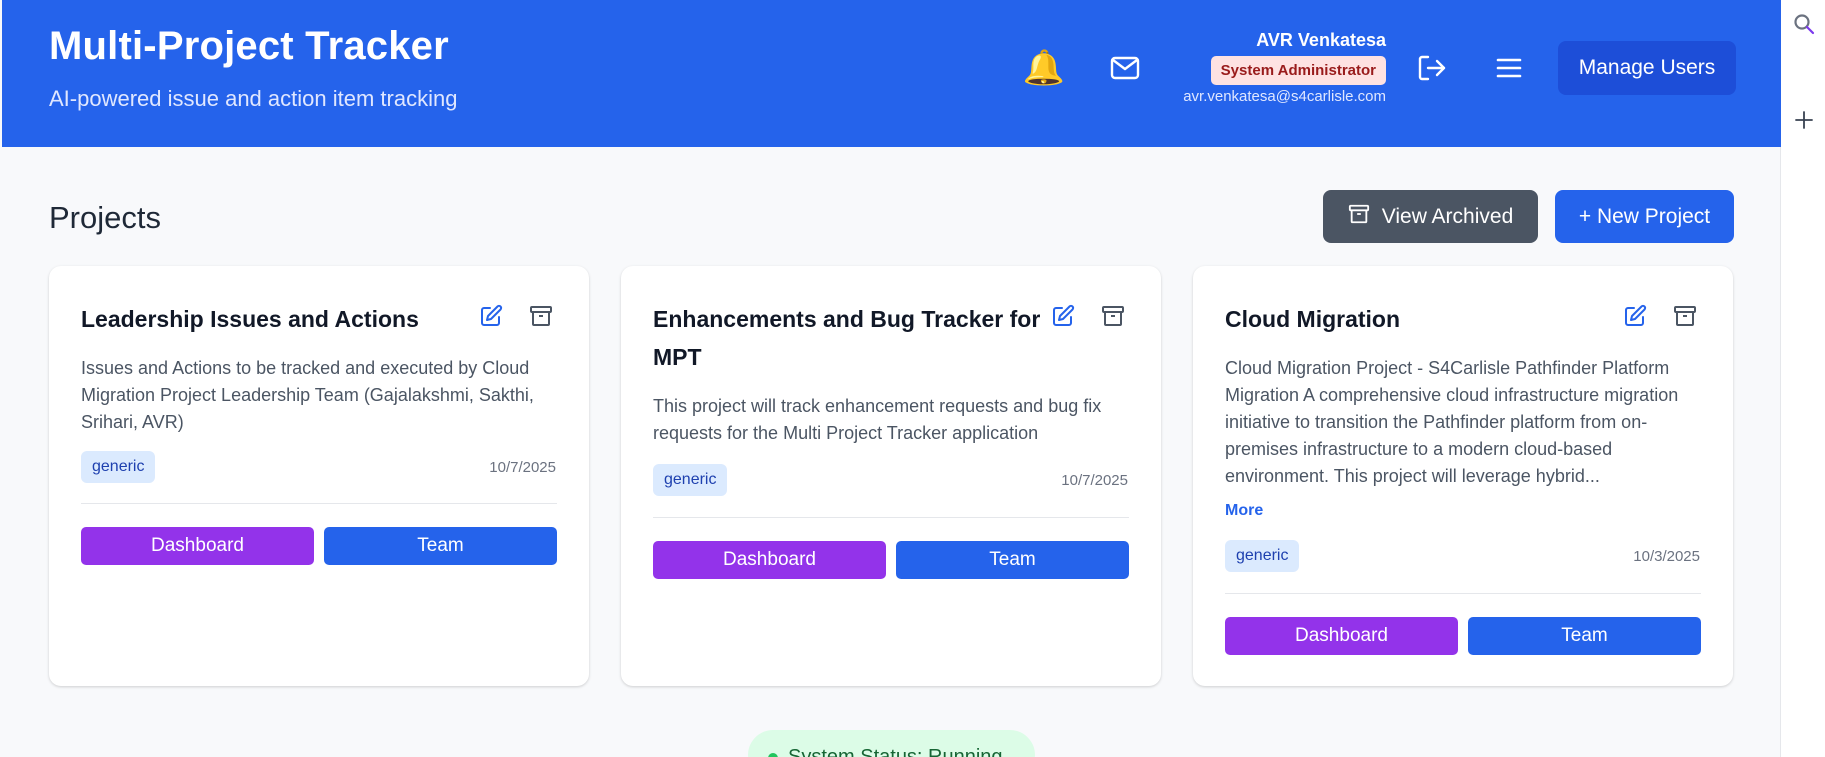 This screenshot has width=1825, height=757. I want to click on app-title: Multi-Project Tracker, so click(249, 46).